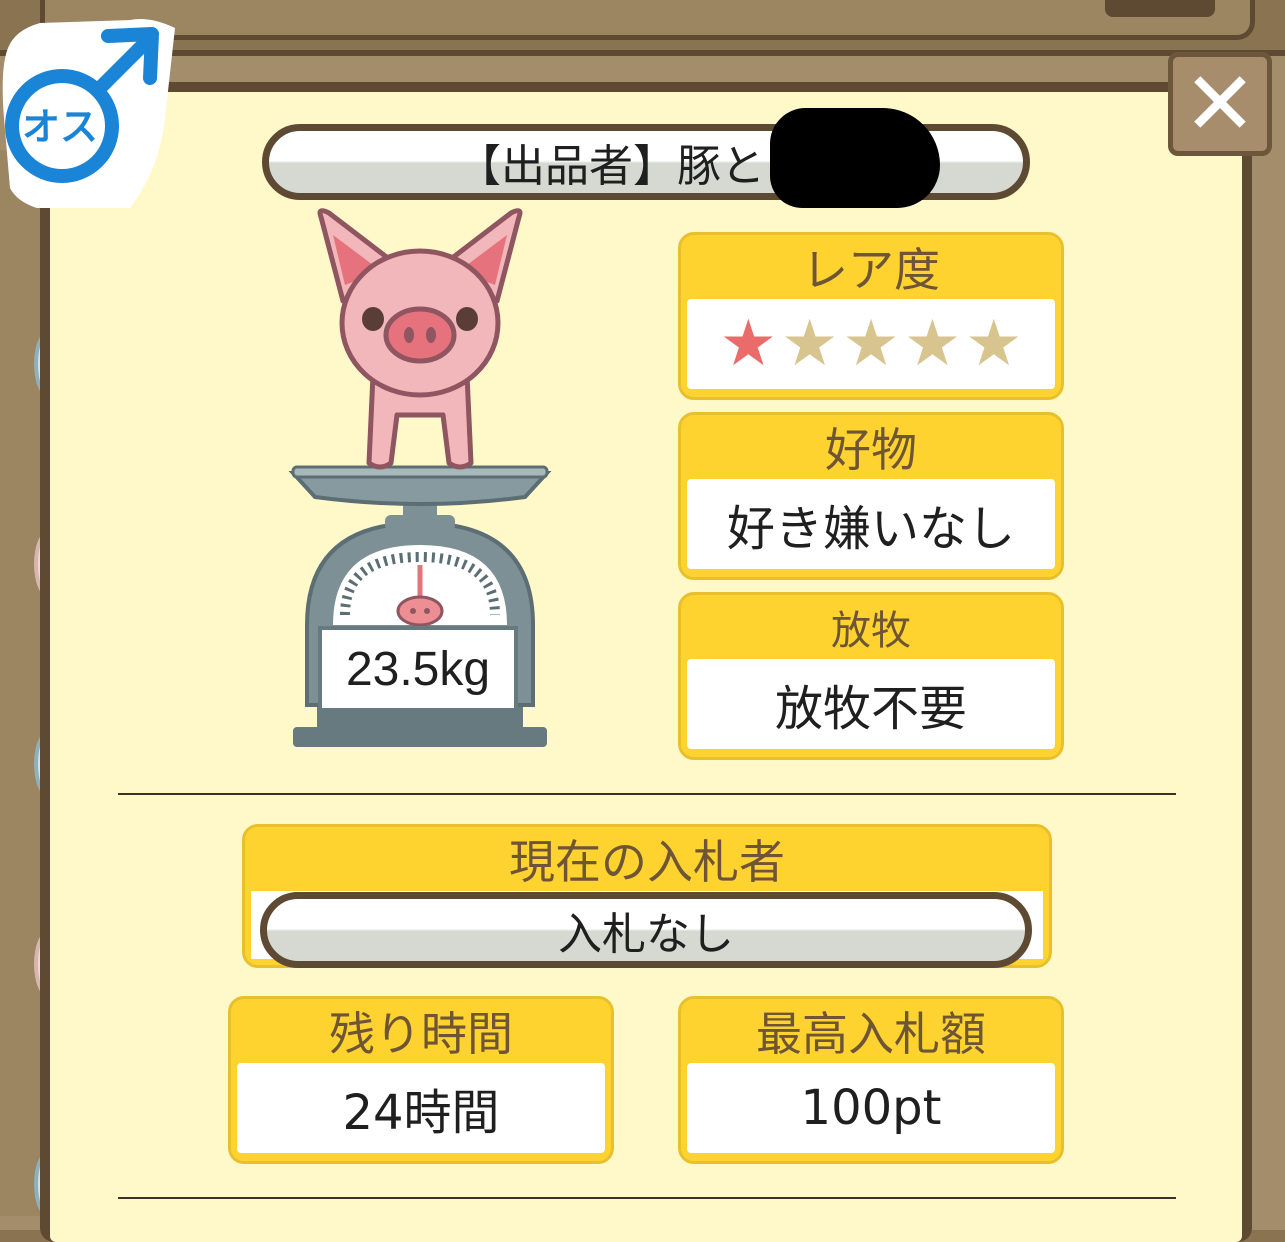 This screenshot has height=1242, width=1285. Describe the element at coordinates (418, 669) in the screenshot. I see `weight-display: 23.5kg` at that location.